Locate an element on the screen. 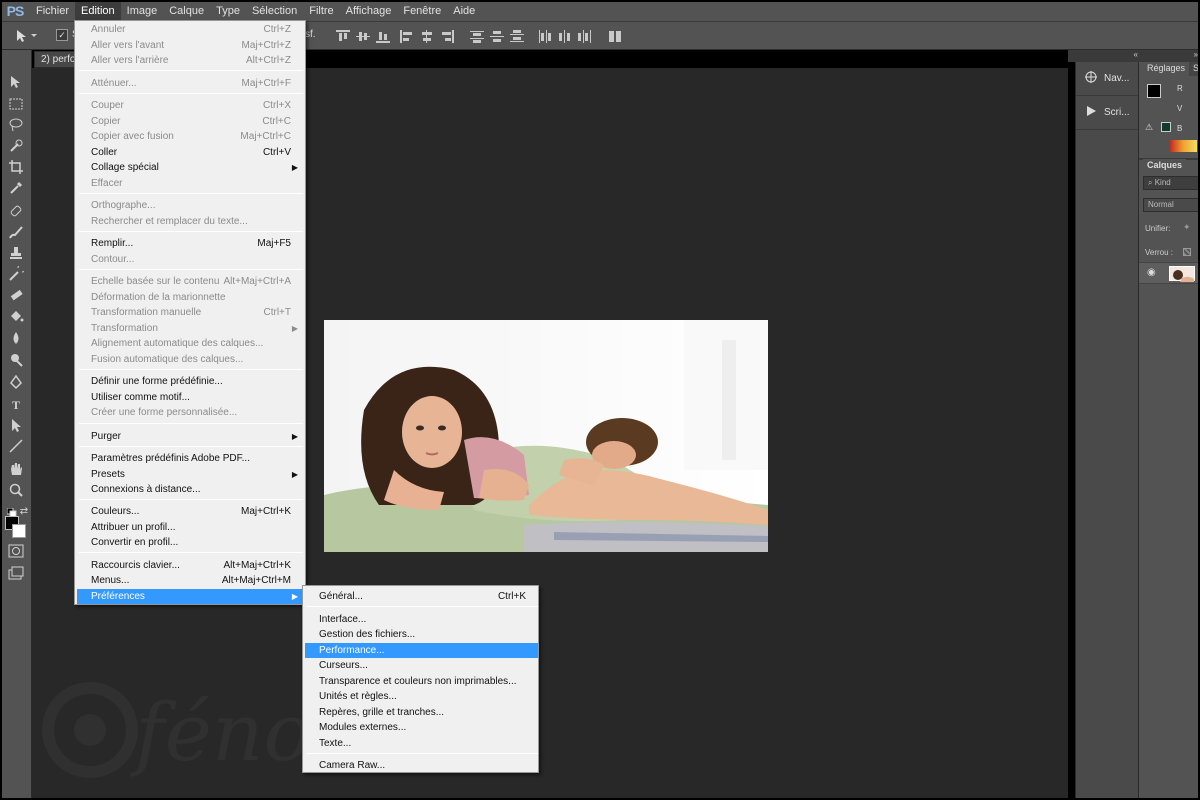 Image resolution: width=1200 pixels, height=800 pixels. menu-item-remplir: Remplir... Maj+F5 is located at coordinates (190, 243).